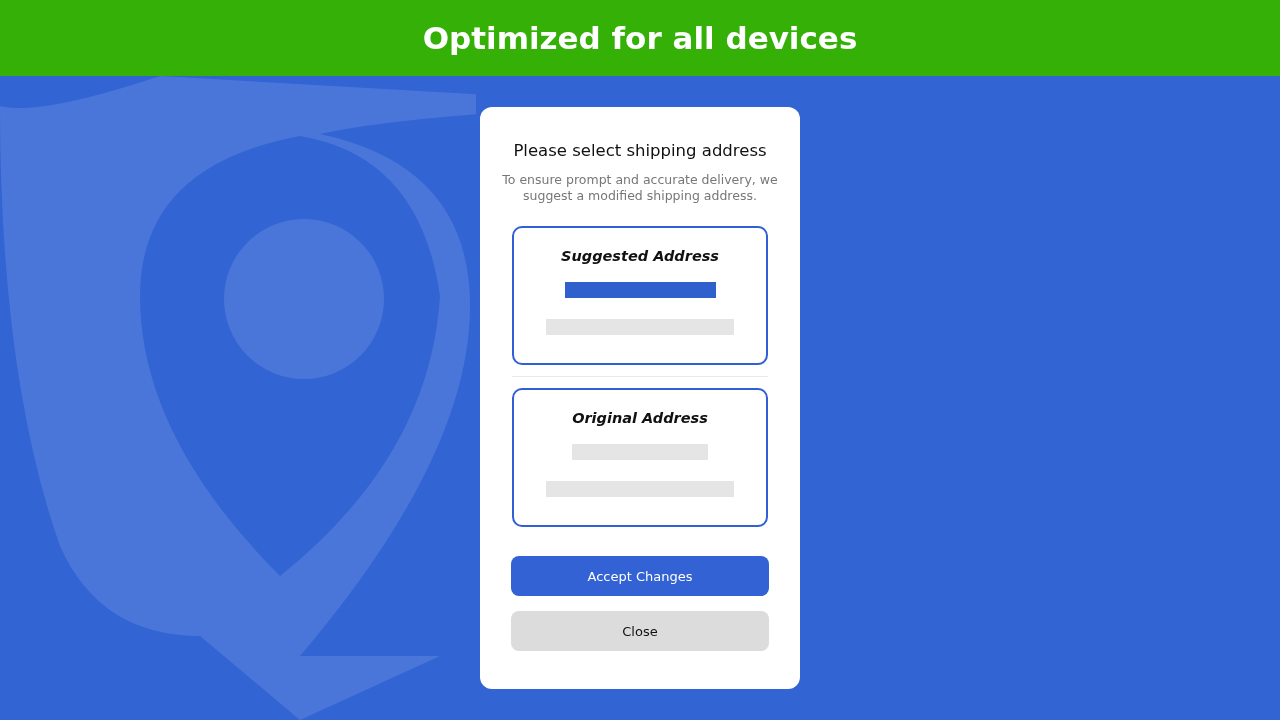 The image size is (1280, 720). What do you see at coordinates (640, 188) in the screenshot?
I see `dialog-message: To ensure prompt and accurate delivery, we suggest a modified shipping address.` at bounding box center [640, 188].